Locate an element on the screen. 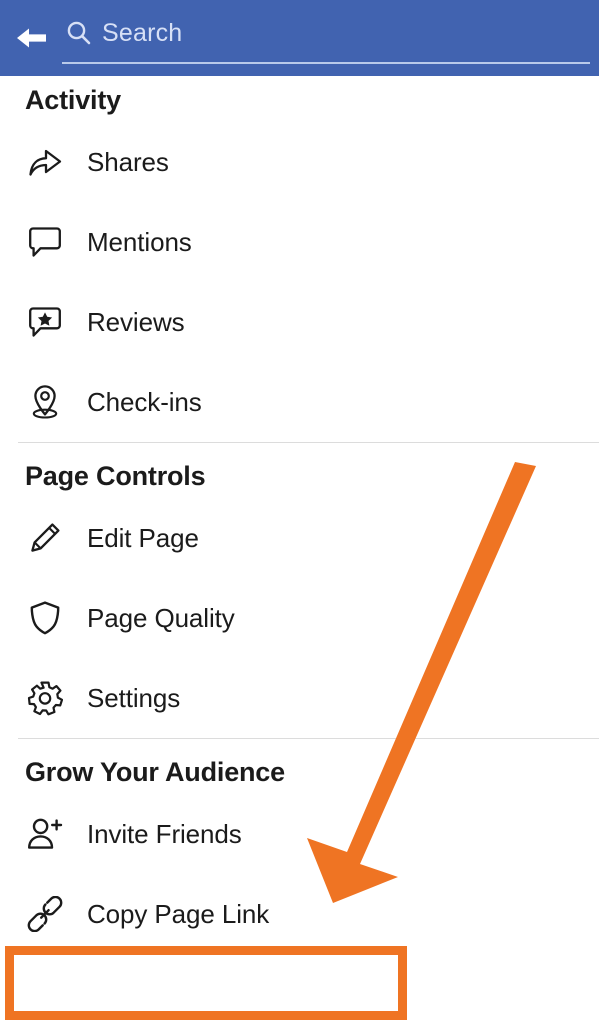 The image size is (599, 1024). menu-item-reviews: Reviews is located at coordinates (299, 322).